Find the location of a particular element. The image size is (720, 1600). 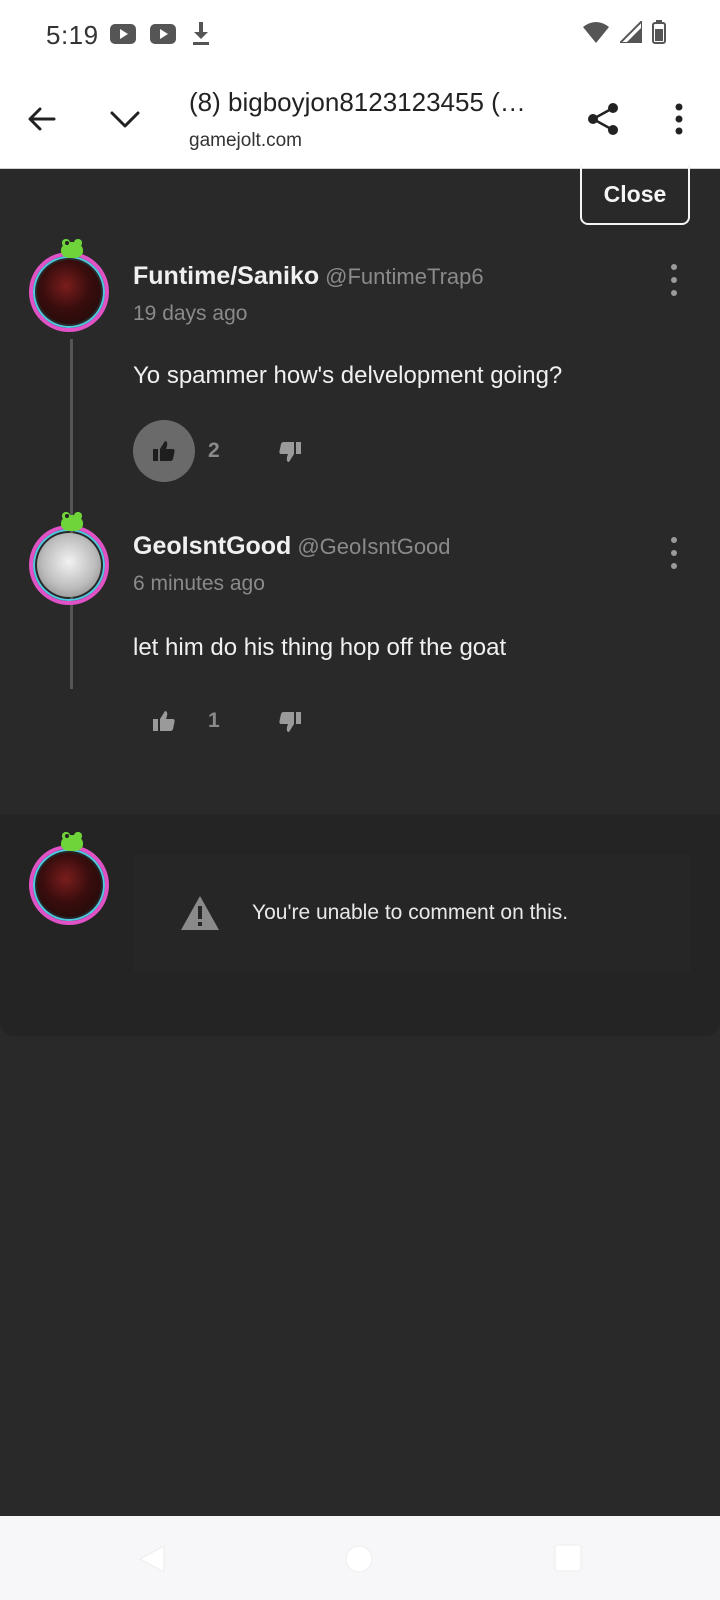

menu-button is located at coordinates (679, 119).